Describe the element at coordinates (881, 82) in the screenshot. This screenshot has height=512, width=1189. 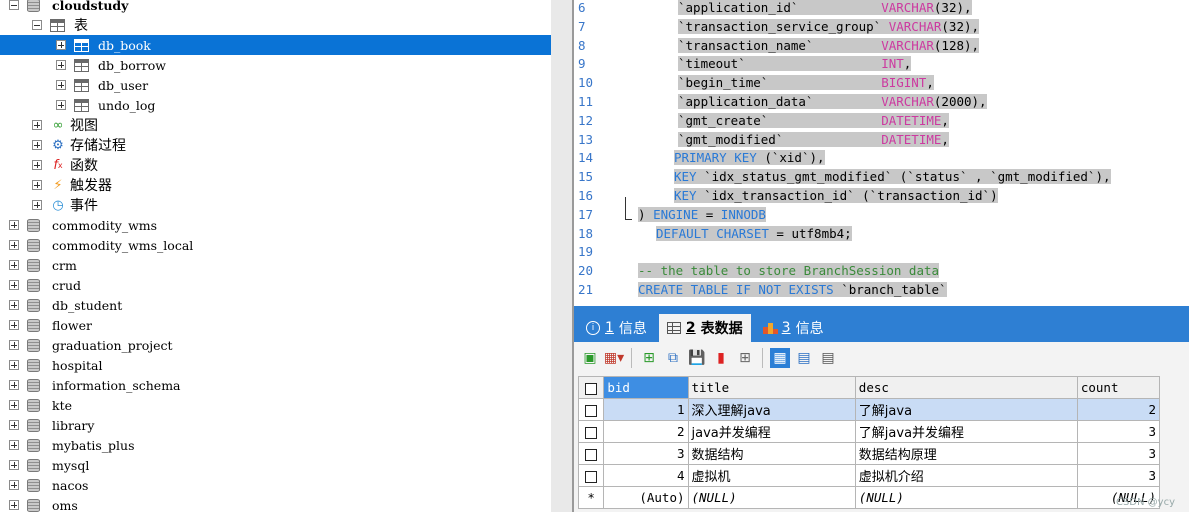
I see `code-line: 10 `begin_time` BIGINT,` at that location.